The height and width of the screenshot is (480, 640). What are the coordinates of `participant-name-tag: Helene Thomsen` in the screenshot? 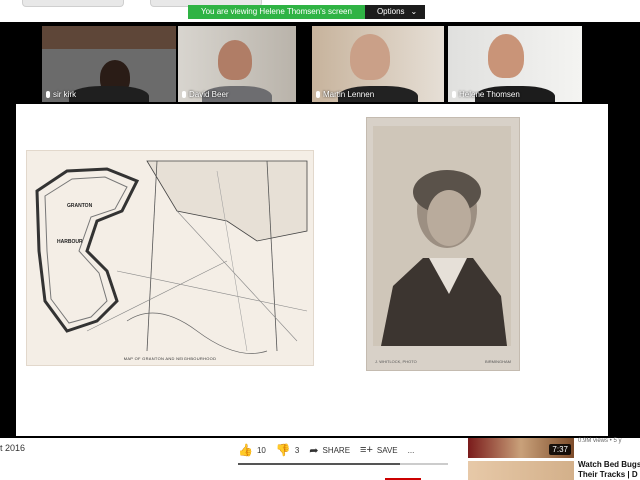 It's located at (486, 94).